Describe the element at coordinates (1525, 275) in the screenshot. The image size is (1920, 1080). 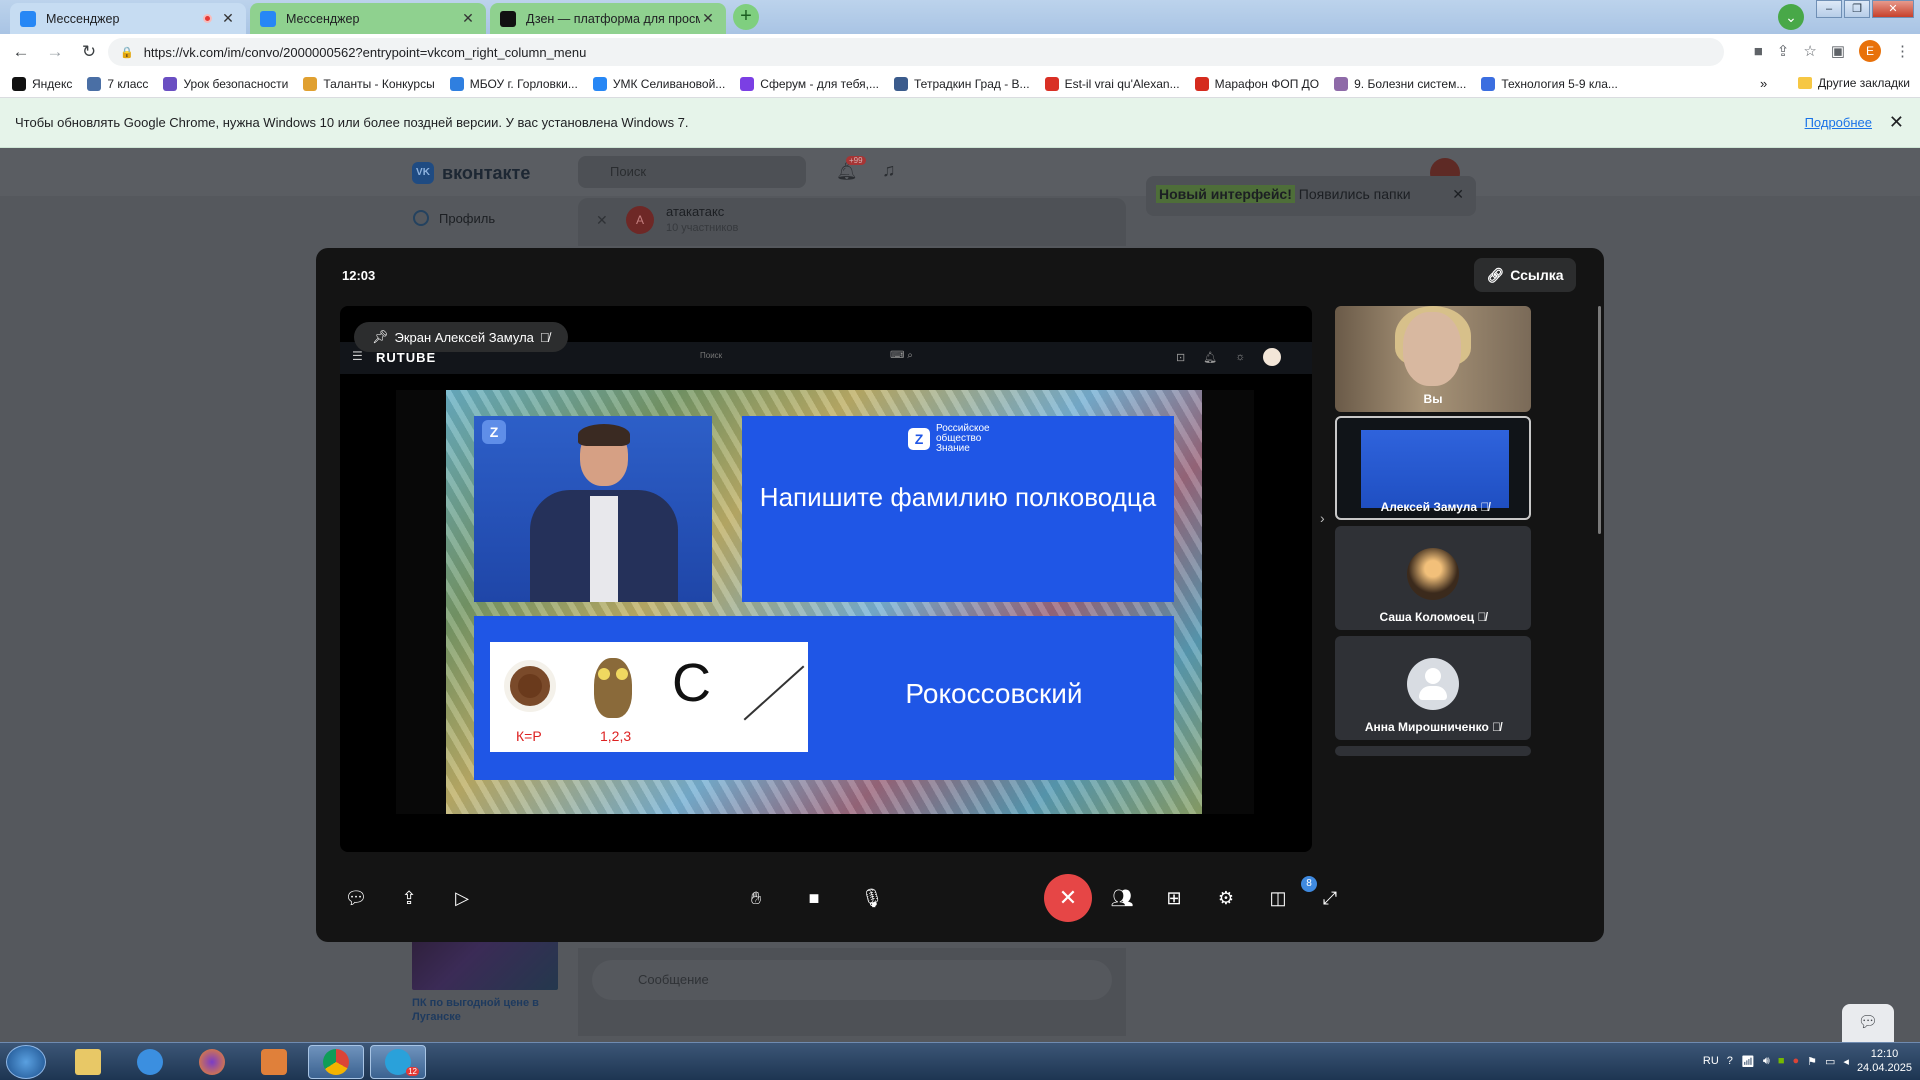
I see `call-link-button: 🔗︎ Ссылка` at that location.